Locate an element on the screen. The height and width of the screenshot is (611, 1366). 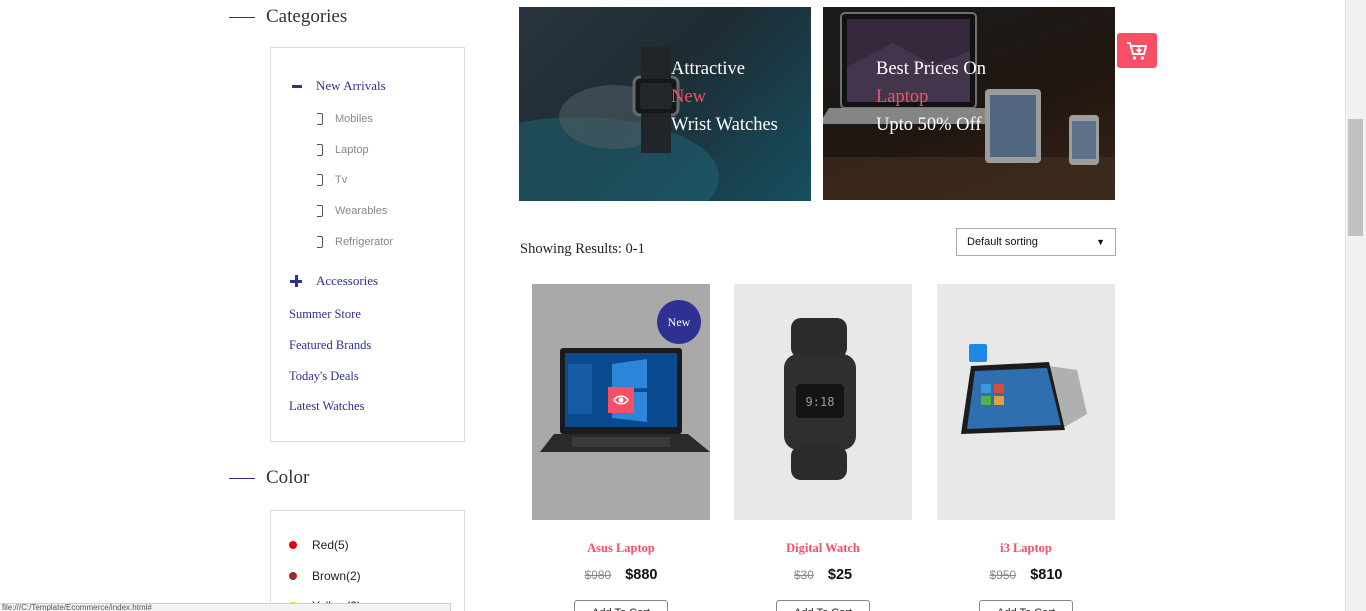
promo-banner-laptops: Best Prices On Laptop Upto 50% Off is located at coordinates (969, 103).